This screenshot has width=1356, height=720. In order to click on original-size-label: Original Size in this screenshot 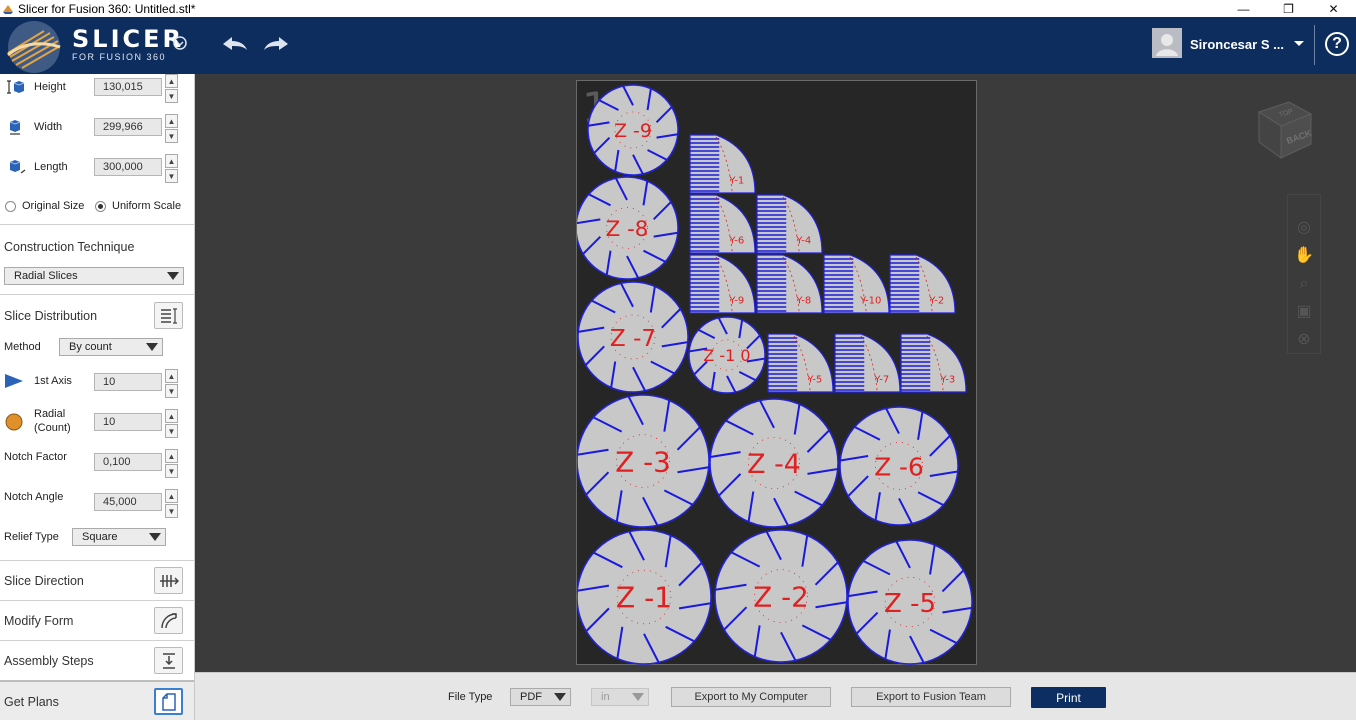, I will do `click(53, 206)`.